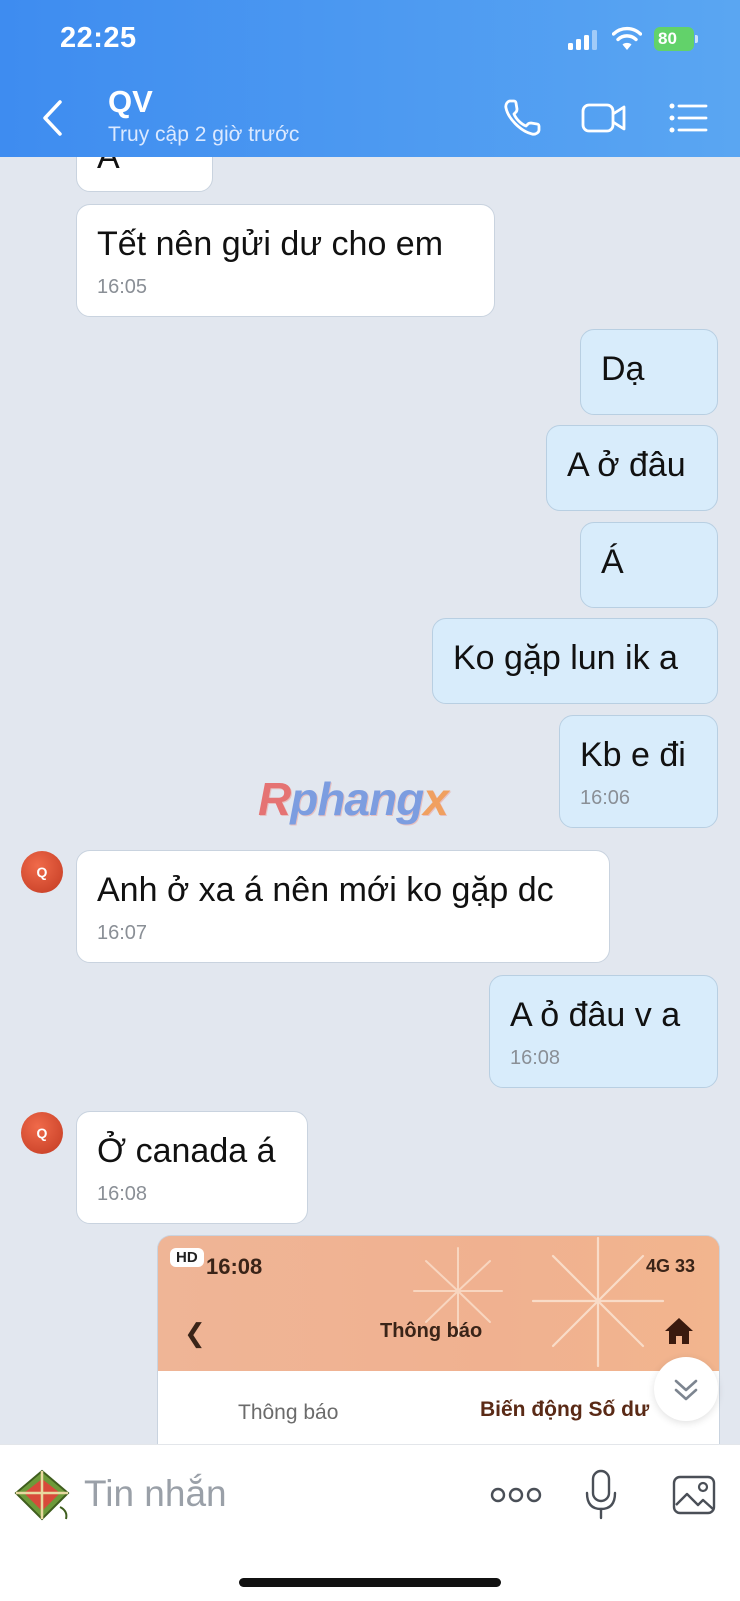 The width and height of the screenshot is (740, 1601). Describe the element at coordinates (516, 1495) in the screenshot. I see `more-options-icon` at that location.